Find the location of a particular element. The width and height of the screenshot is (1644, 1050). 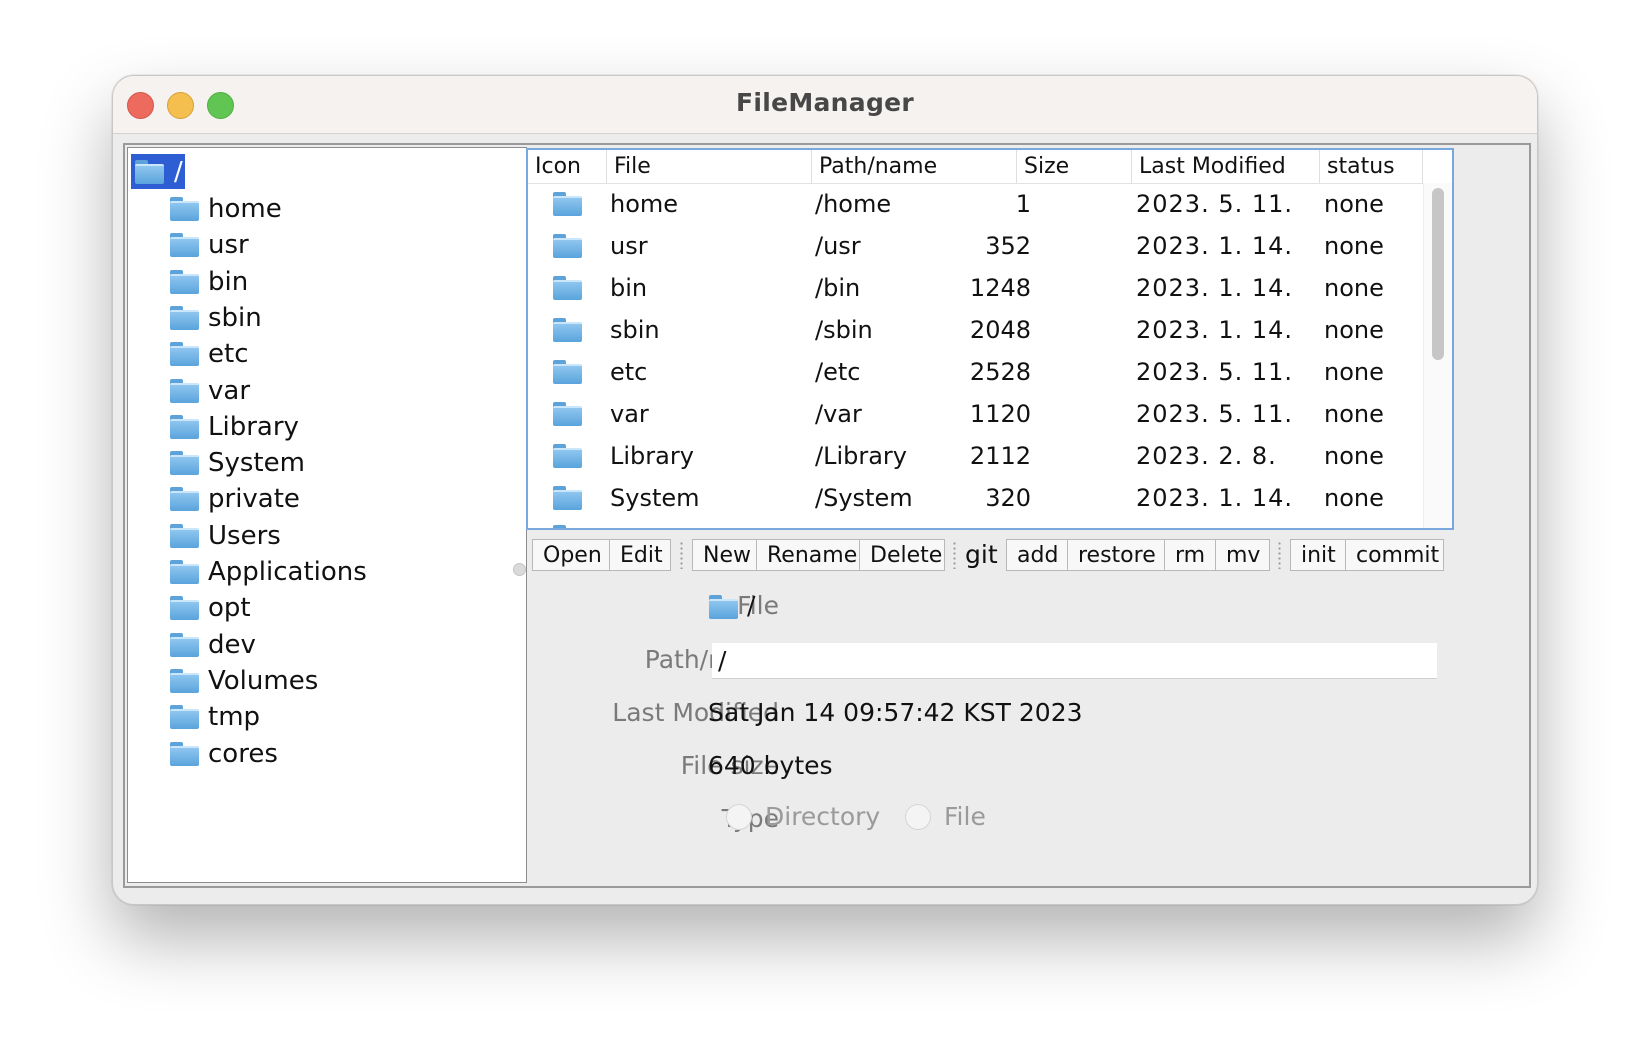

git-mv-button: mv is located at coordinates (1242, 555).